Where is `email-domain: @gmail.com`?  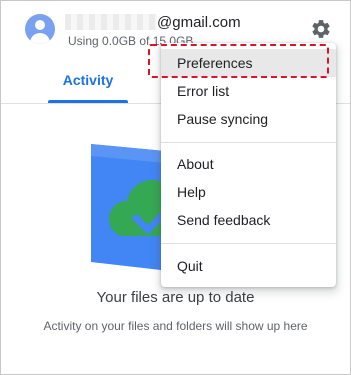 email-domain: @gmail.com is located at coordinates (199, 22).